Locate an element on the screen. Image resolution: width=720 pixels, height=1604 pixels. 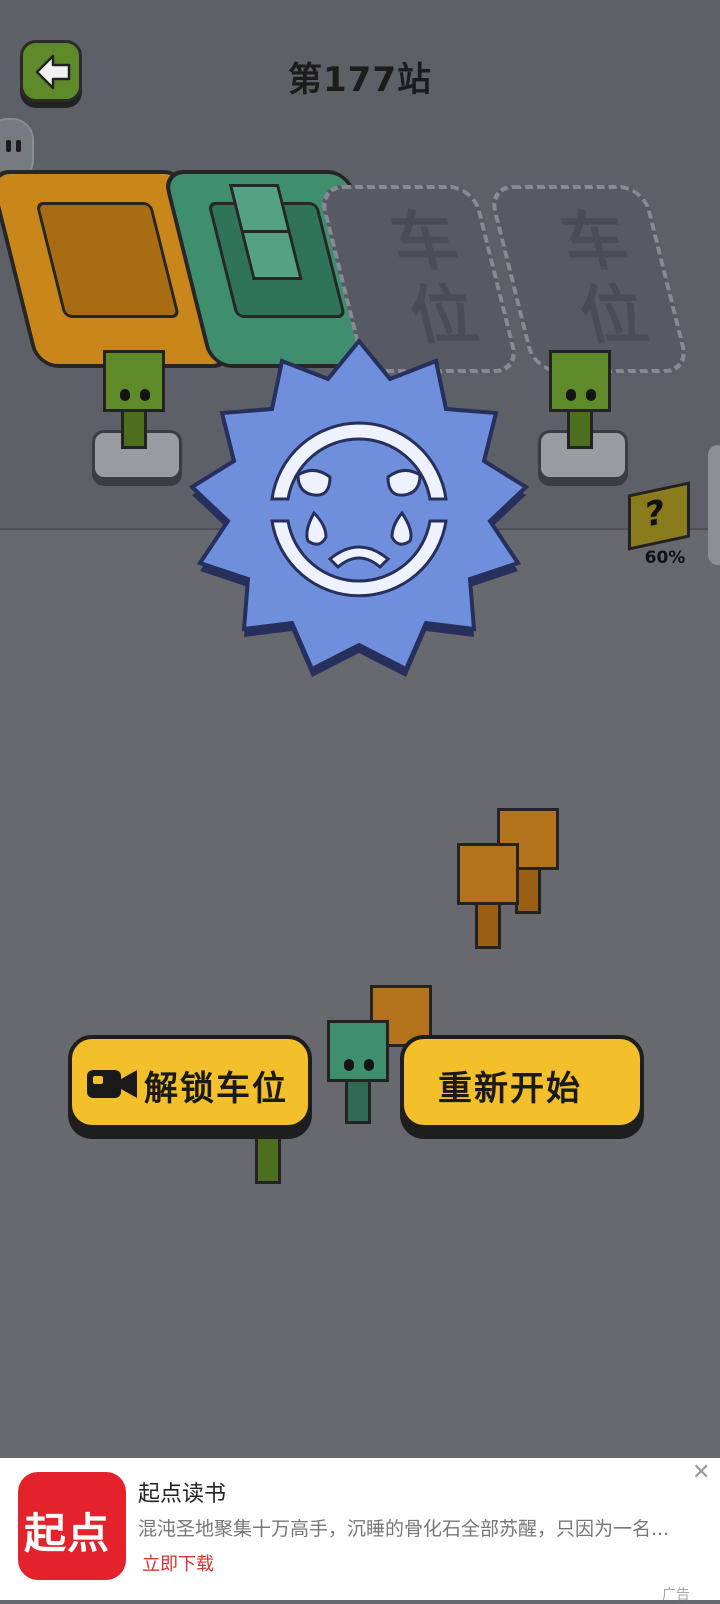
ad-download-link: 立即下载 is located at coordinates (178, 1563).